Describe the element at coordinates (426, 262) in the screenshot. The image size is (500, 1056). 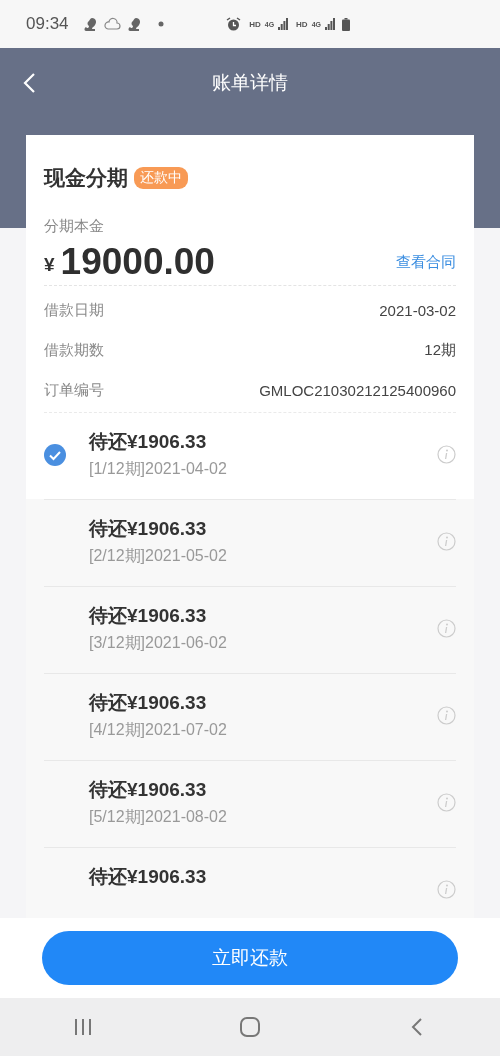
I see `view-contract-link: 查看合同` at that location.